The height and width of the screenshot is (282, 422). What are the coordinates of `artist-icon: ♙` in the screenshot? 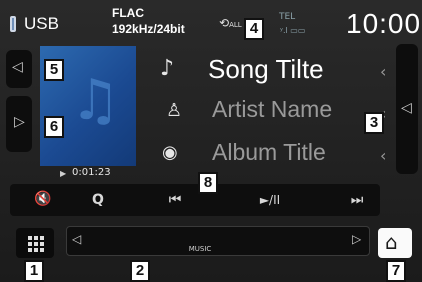 It's located at (174, 110).